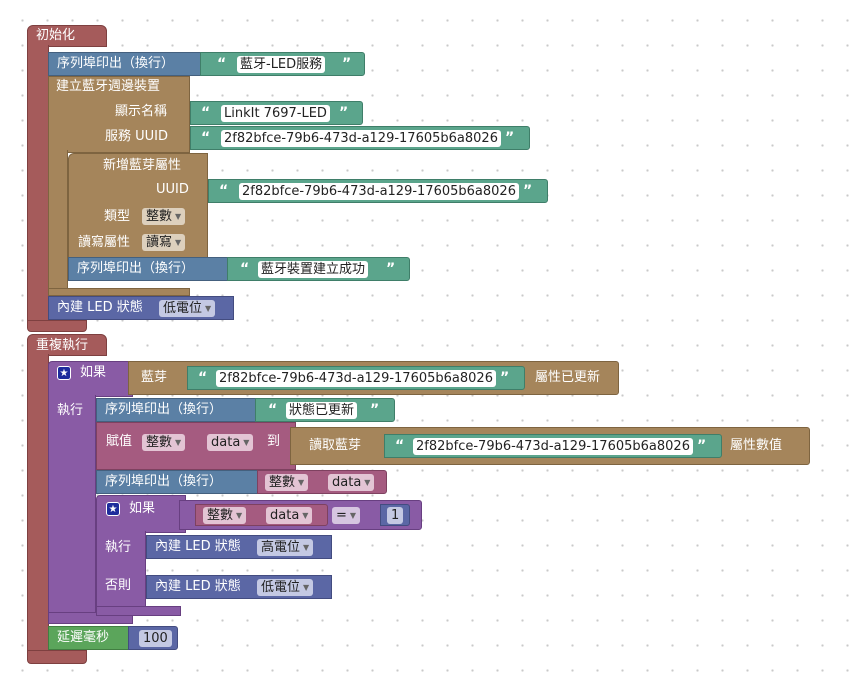 The image size is (850, 684). What do you see at coordinates (335, 445) in the screenshot?
I see `read-ble-label: 讀取藍芽` at bounding box center [335, 445].